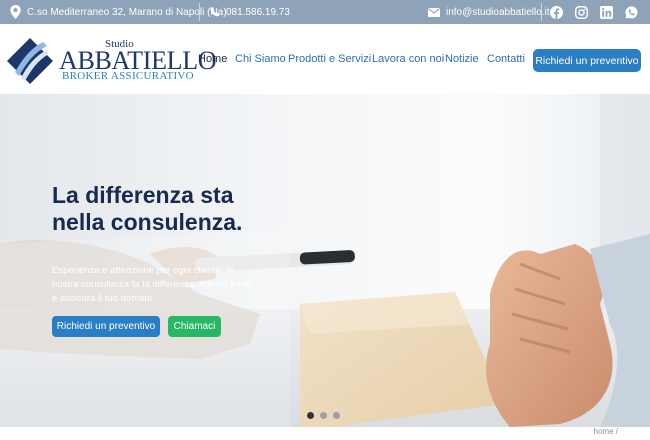 The height and width of the screenshot is (440, 650). Describe the element at coordinates (329, 59) in the screenshot. I see `nav-prodotti-servizi: Prodotti e Servizi` at that location.